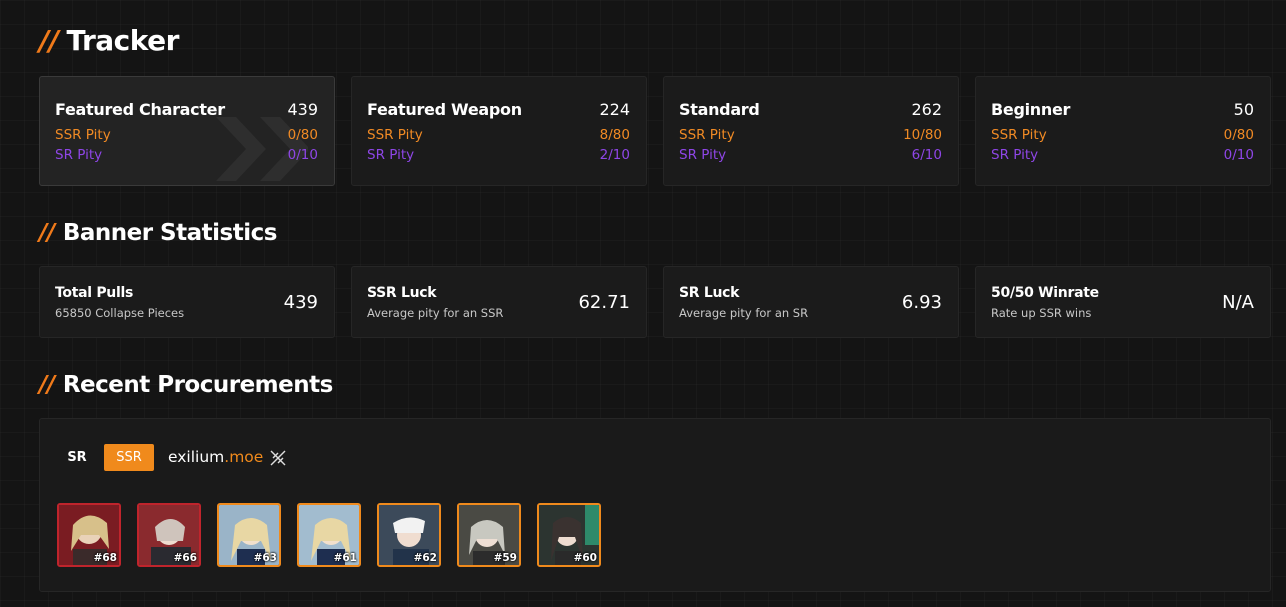  What do you see at coordinates (585, 558) in the screenshot?
I see `pull-number-badge: #60` at bounding box center [585, 558].